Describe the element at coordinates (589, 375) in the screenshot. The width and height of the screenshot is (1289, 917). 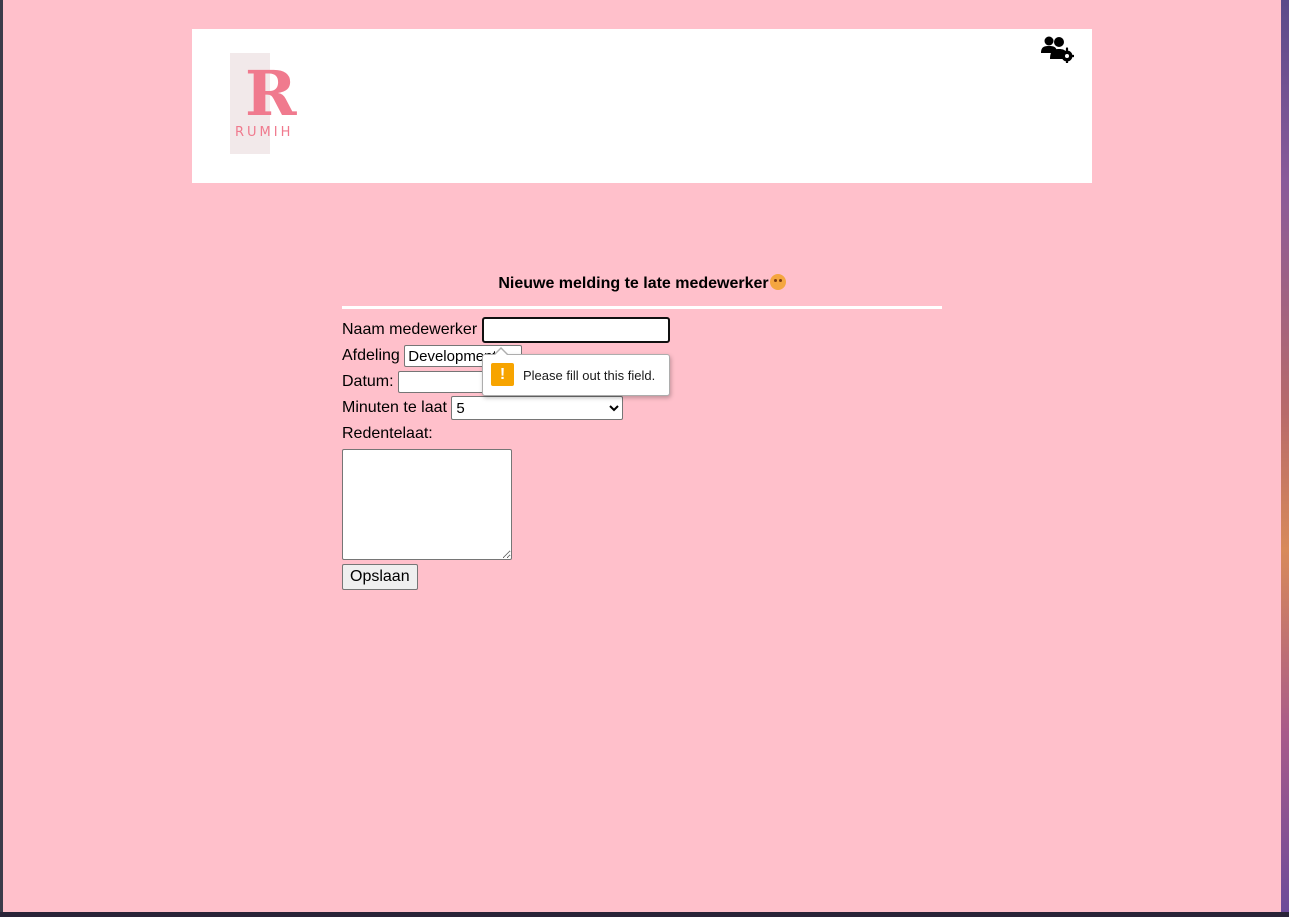
I see `validation-message: Please fill out this field.` at that location.